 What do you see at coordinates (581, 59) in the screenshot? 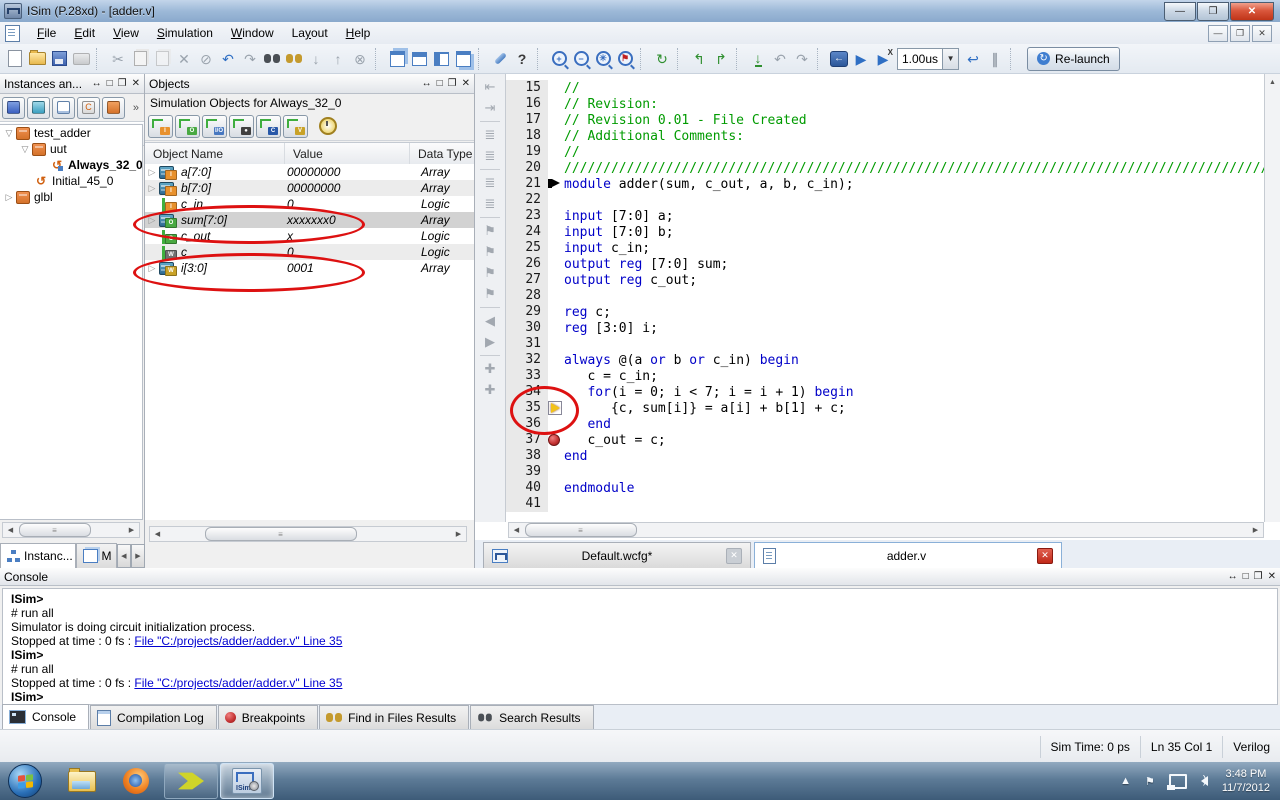
I see `zoom-out-button: −` at bounding box center [581, 59].